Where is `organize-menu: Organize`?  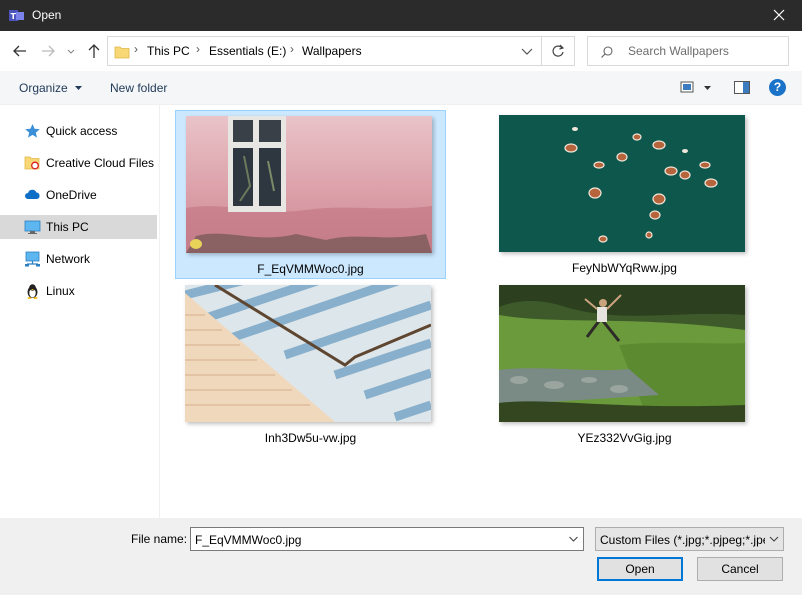
organize-menu: Organize is located at coordinates (51, 88).